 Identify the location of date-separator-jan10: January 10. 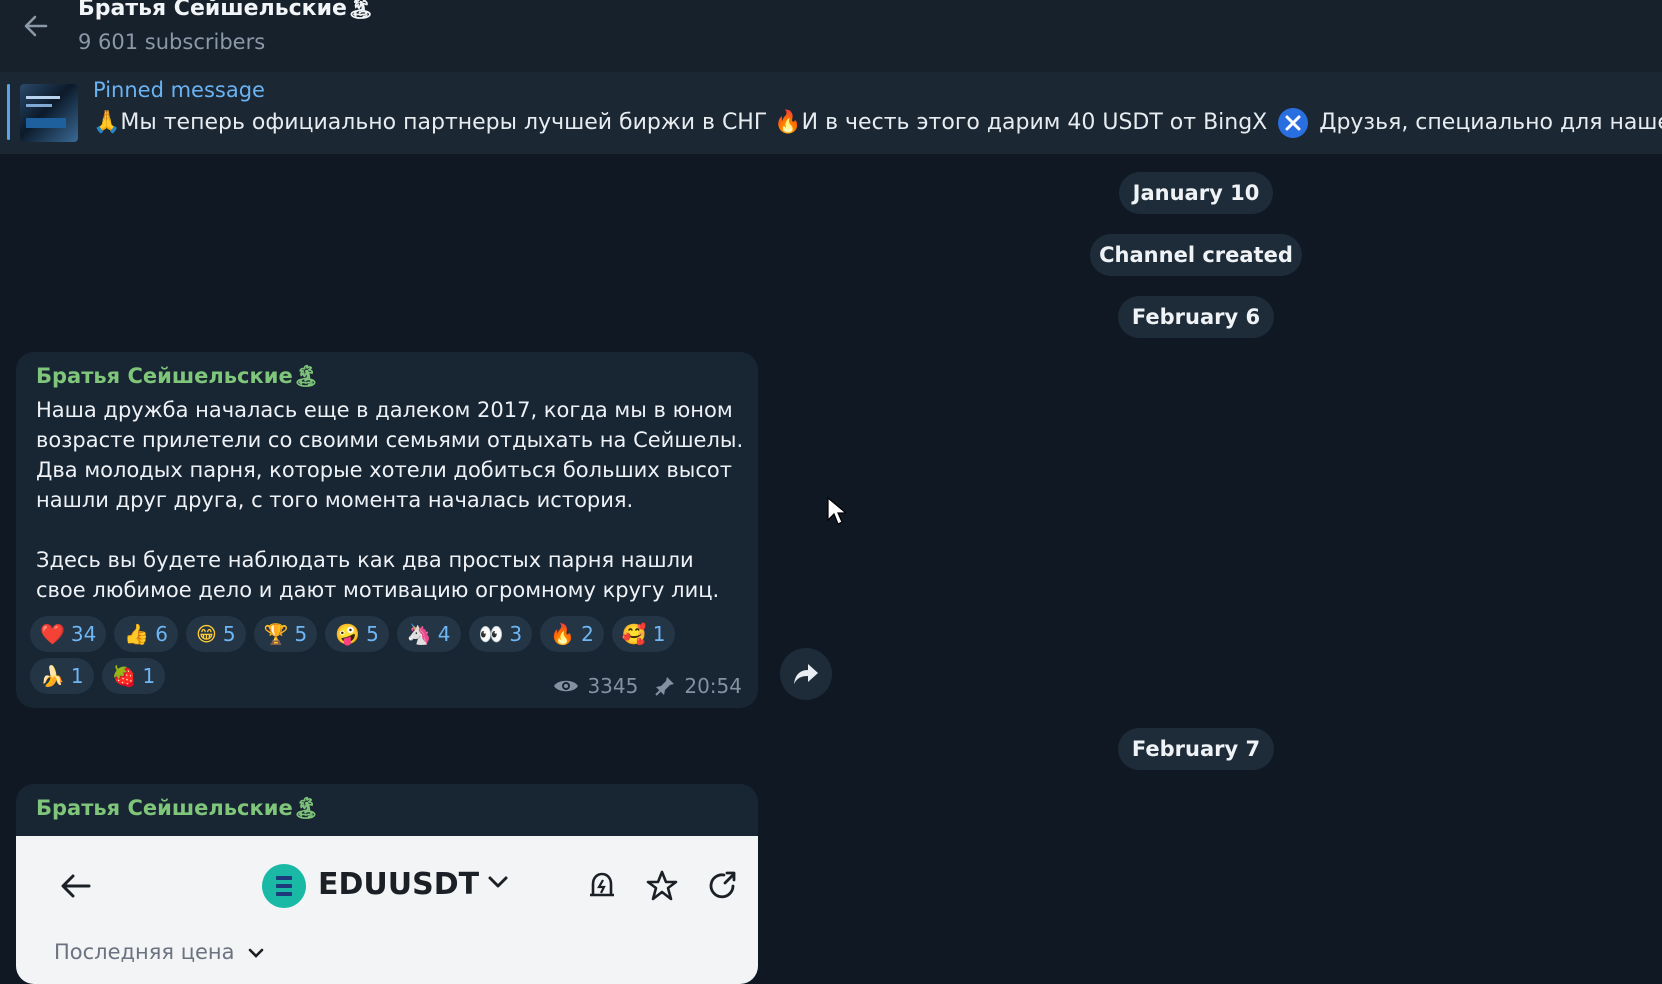
(1196, 193).